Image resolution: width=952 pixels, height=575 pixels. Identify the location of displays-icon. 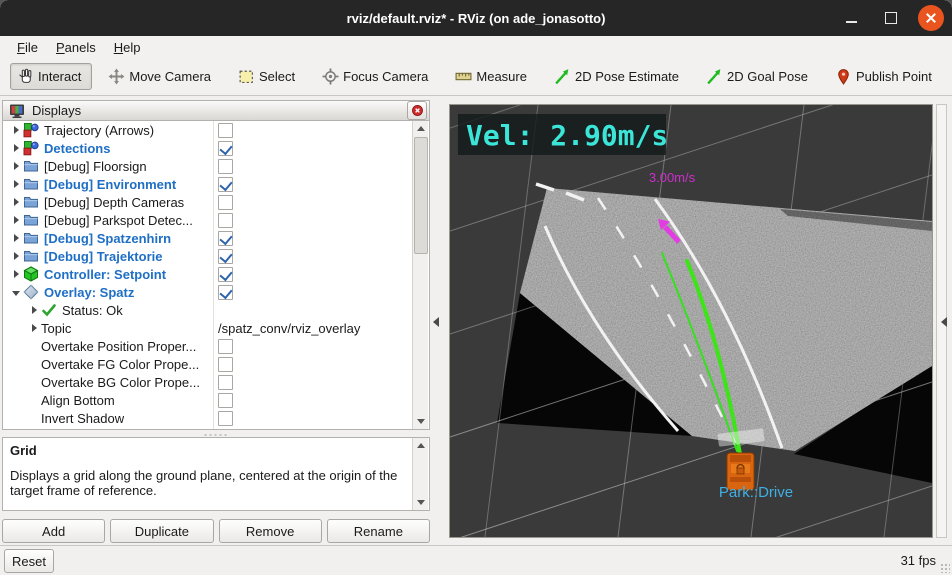
(17, 111).